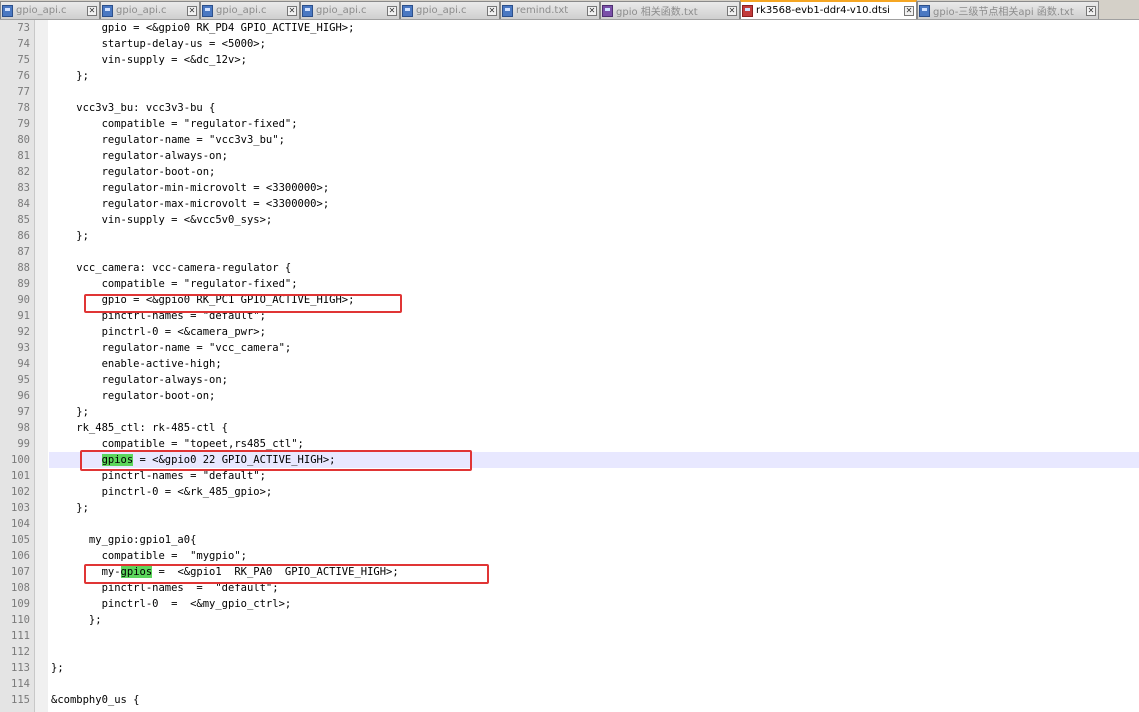  I want to click on code-text: enable-active-high;, so click(136, 364).